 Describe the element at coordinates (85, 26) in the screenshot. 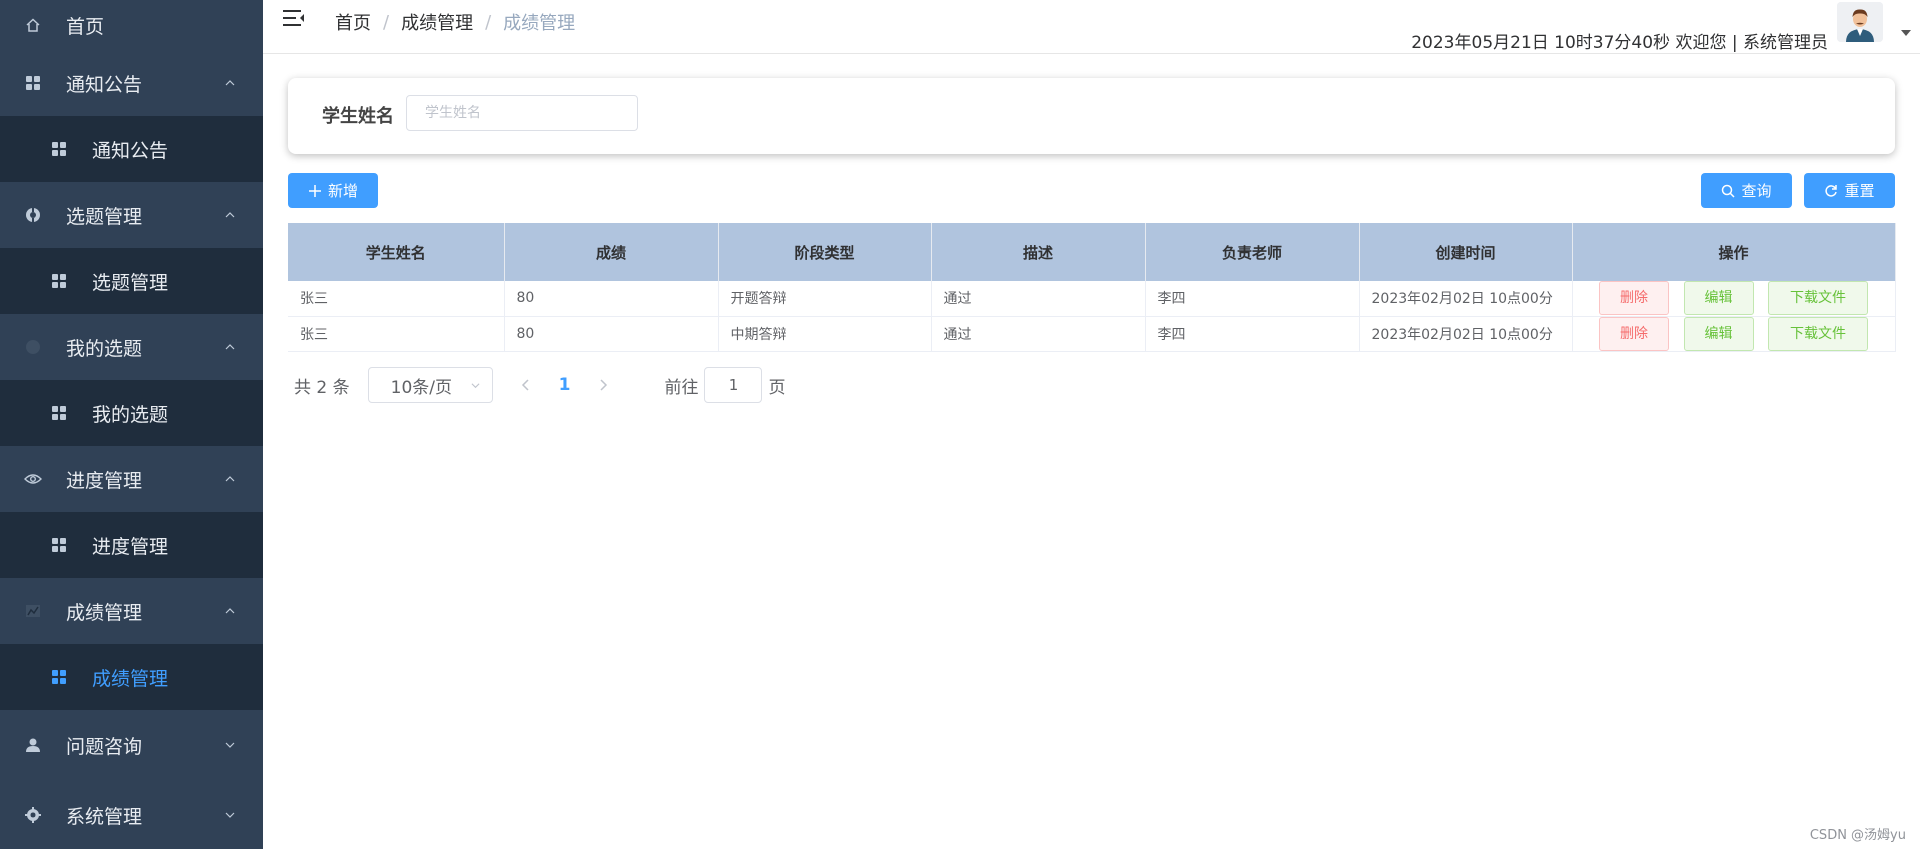

I see `sidebar-item-label: 首页` at that location.